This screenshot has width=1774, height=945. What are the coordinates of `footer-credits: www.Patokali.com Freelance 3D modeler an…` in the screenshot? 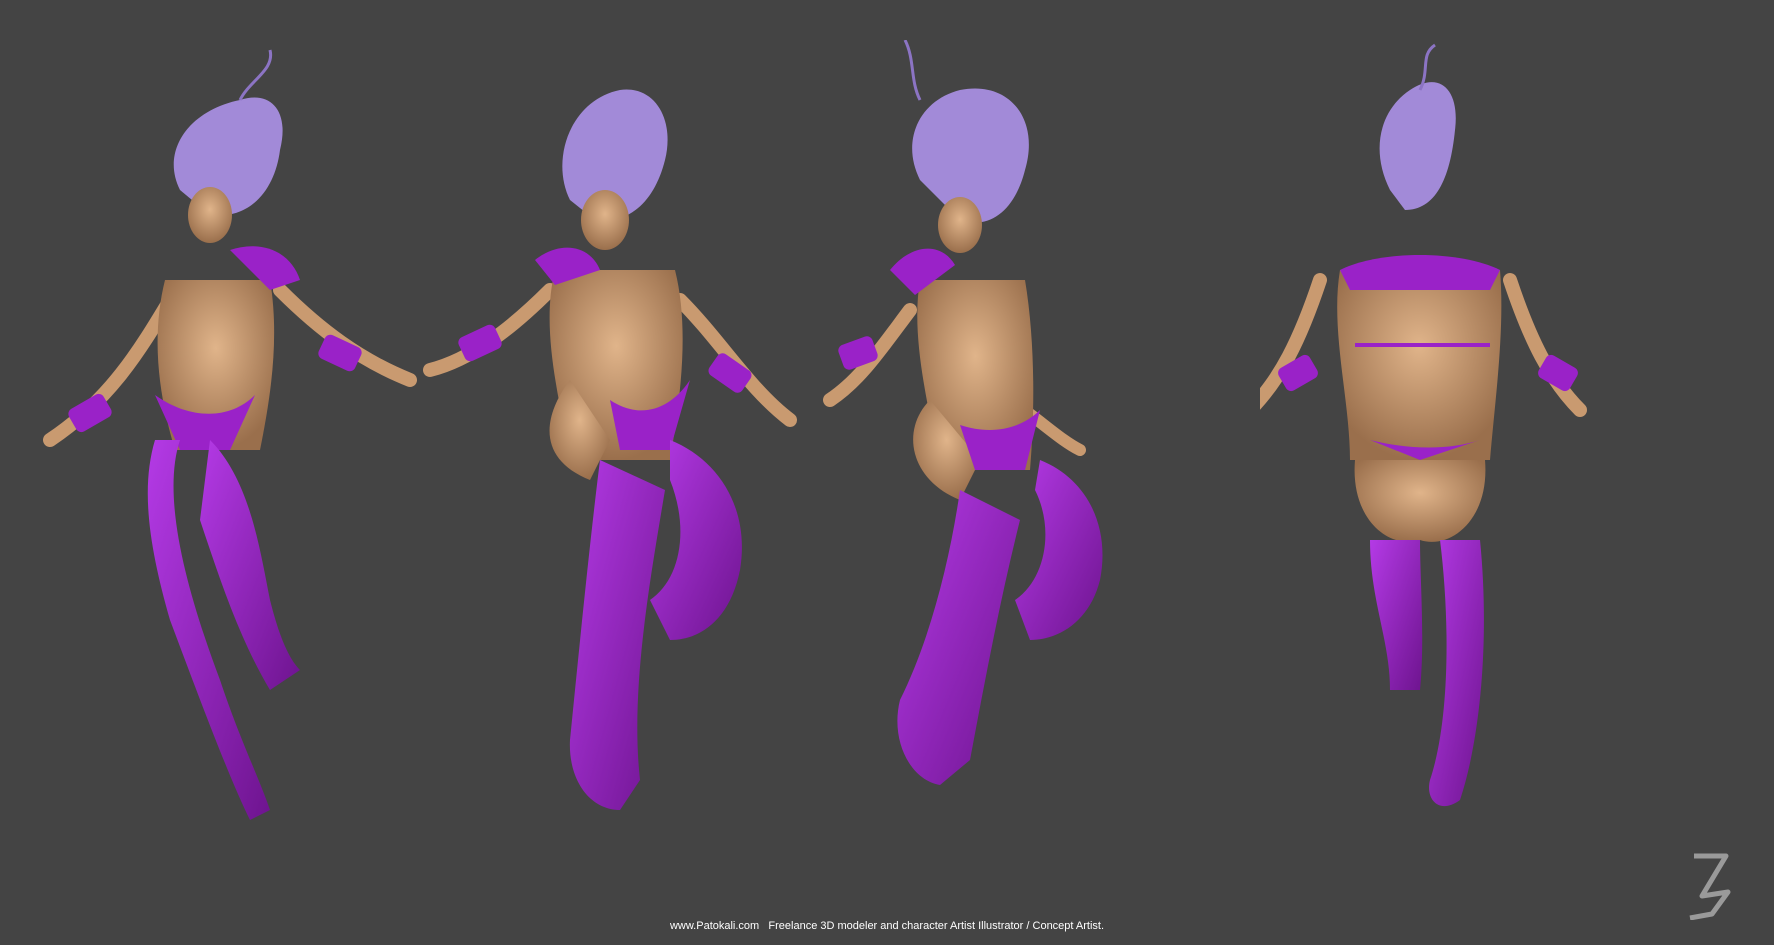 It's located at (887, 926).